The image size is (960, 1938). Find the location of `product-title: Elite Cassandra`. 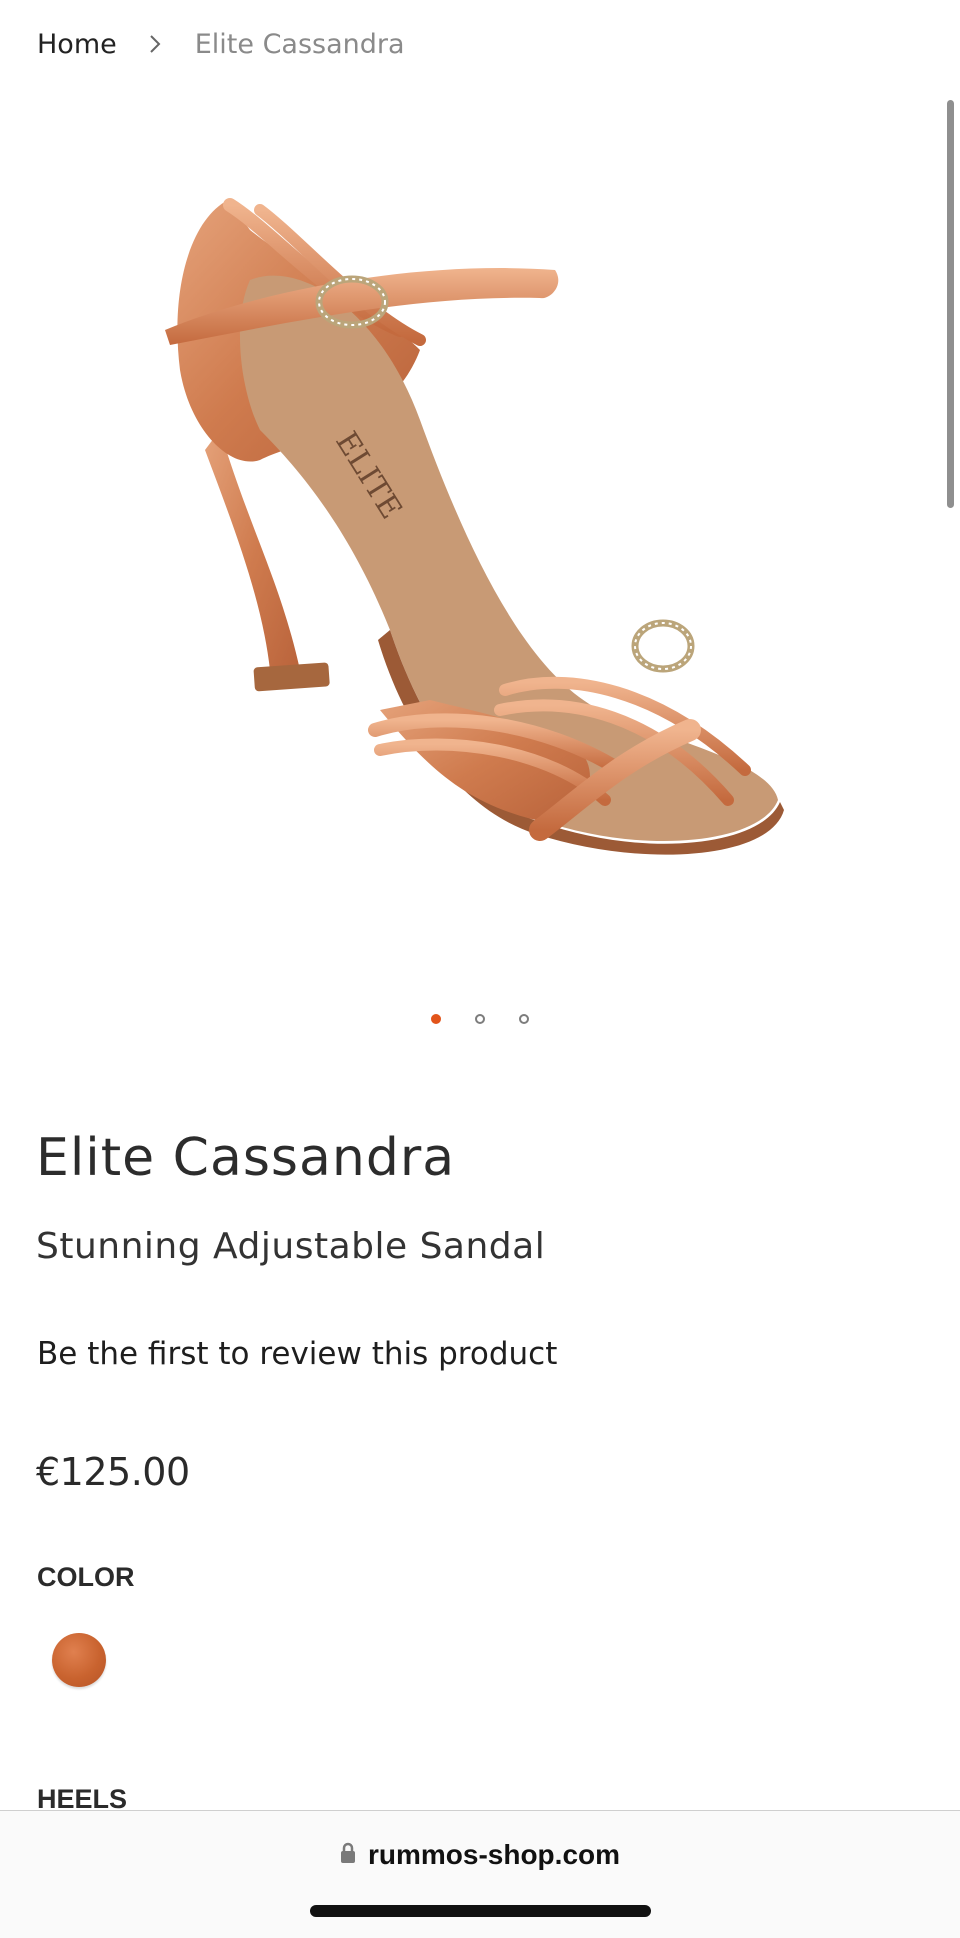

product-title: Elite Cassandra is located at coordinates (246, 1158).